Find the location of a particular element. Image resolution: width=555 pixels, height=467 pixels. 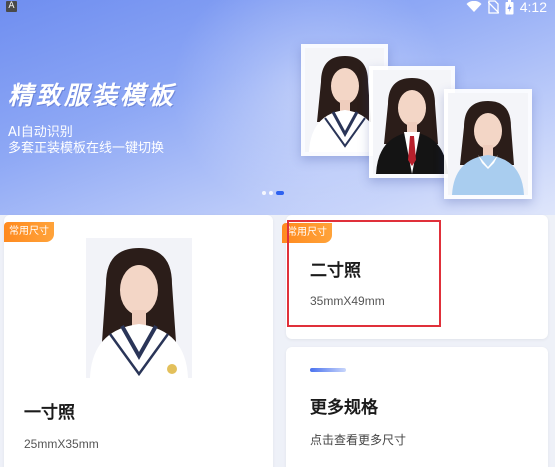

wifi-icon is located at coordinates (474, 6).